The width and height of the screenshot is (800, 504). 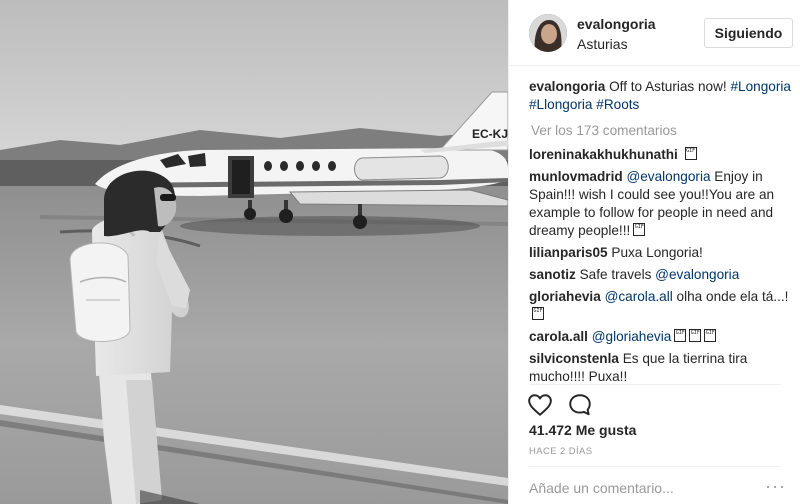 I want to click on caption-text: Off to Asturias now!, so click(x=670, y=86).